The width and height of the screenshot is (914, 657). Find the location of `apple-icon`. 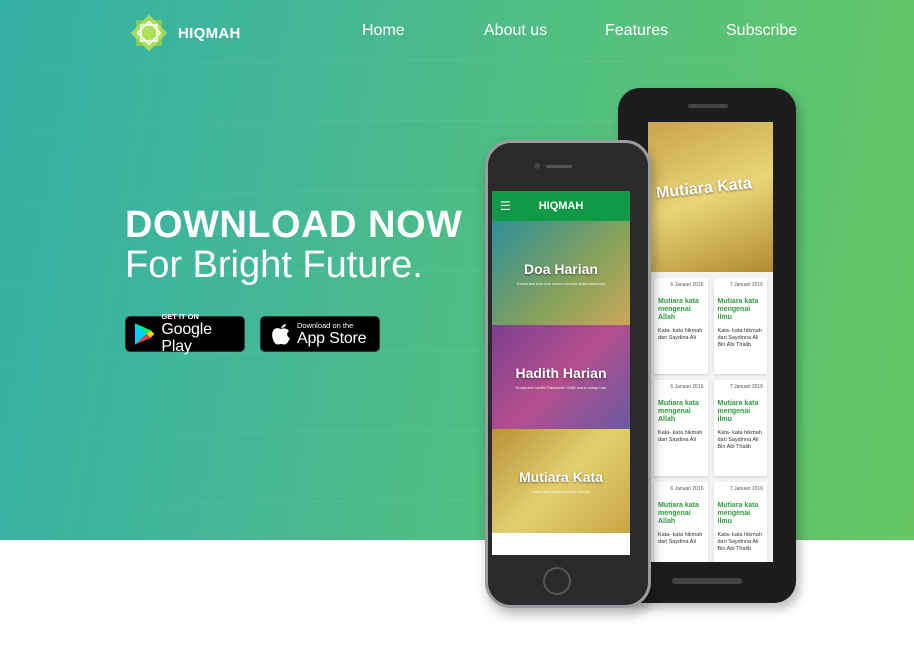

apple-icon is located at coordinates (281, 334).